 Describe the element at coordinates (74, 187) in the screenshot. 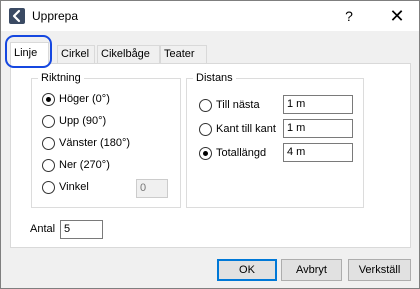

I see `radio-label: Vinkel` at that location.